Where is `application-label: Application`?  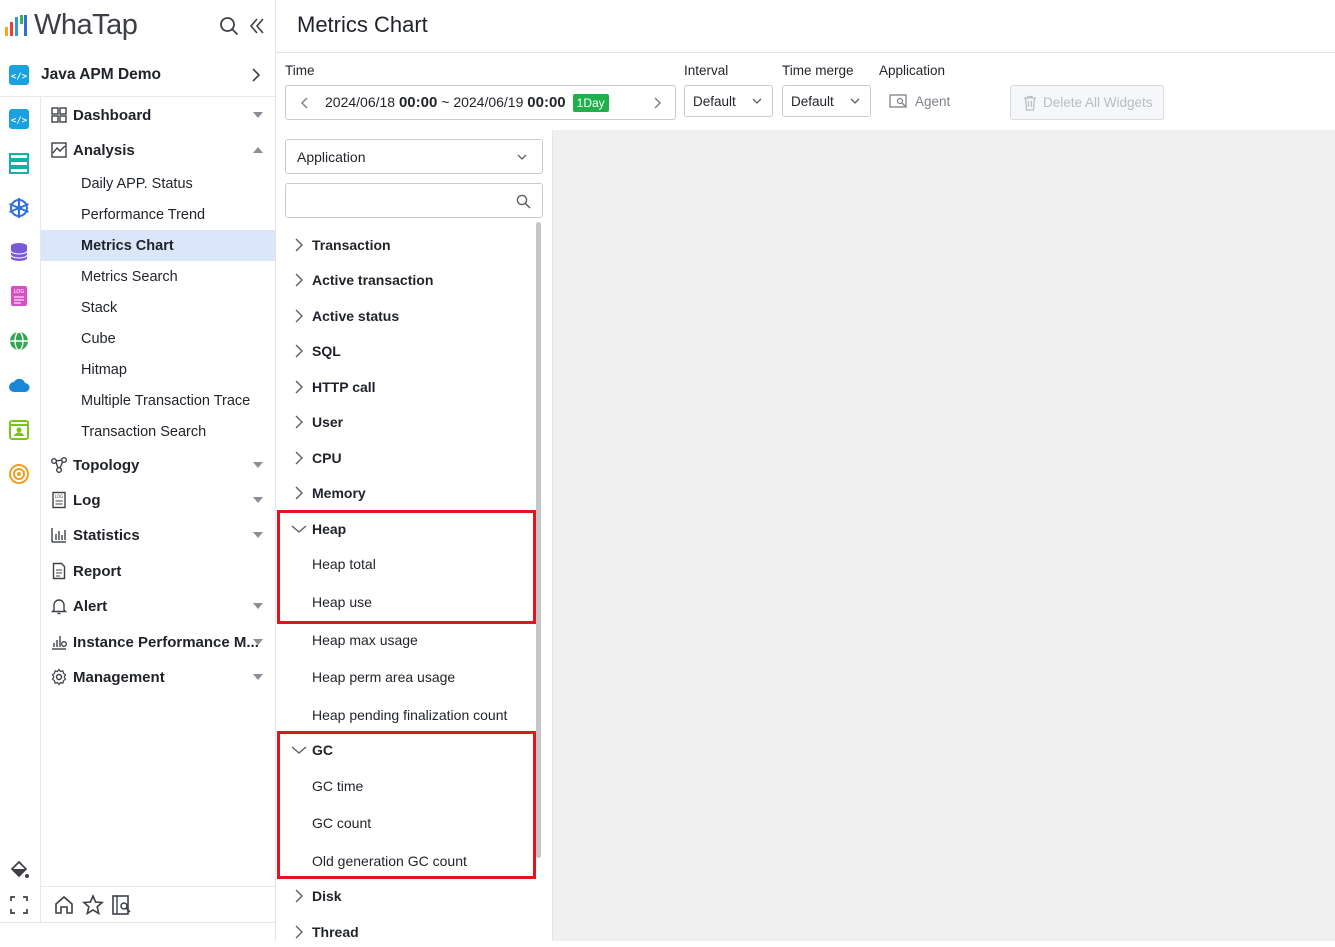 application-label: Application is located at coordinates (912, 70).